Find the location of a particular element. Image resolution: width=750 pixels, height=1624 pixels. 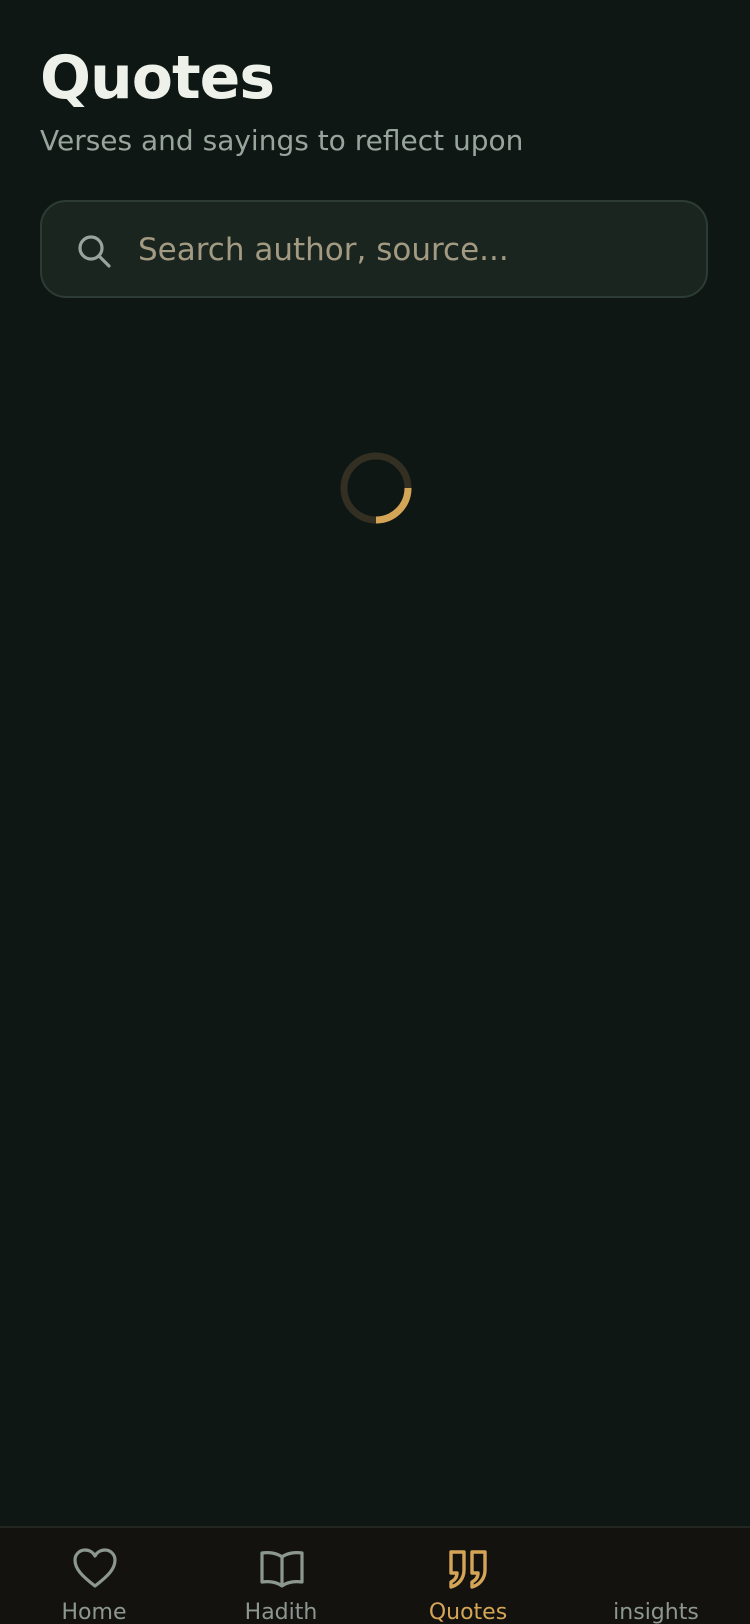

quote-icon is located at coordinates (468, 1569).